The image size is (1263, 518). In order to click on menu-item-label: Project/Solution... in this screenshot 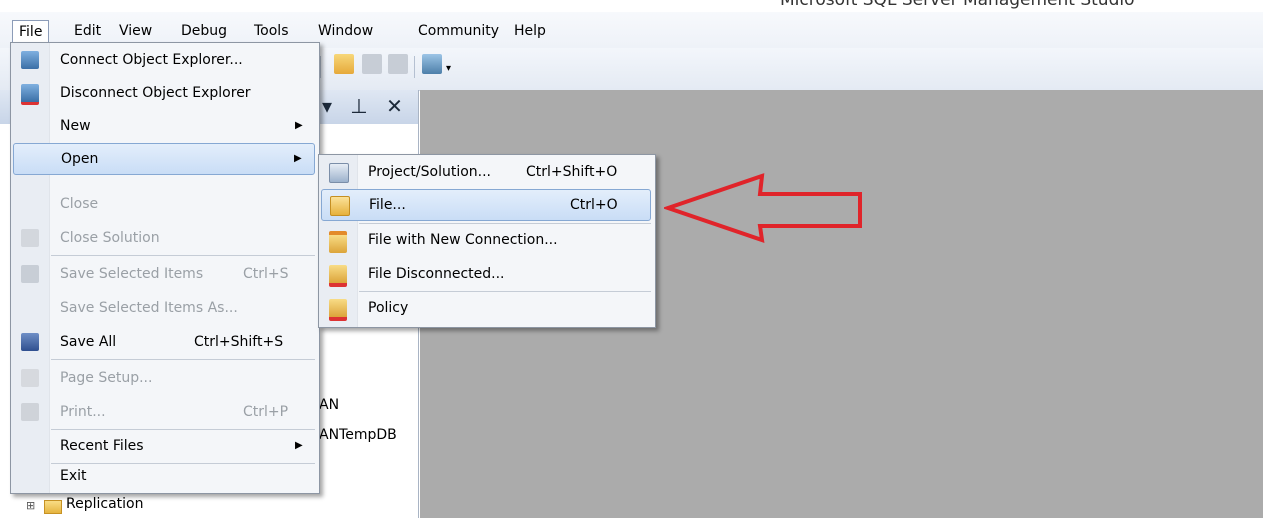, I will do `click(429, 172)`.